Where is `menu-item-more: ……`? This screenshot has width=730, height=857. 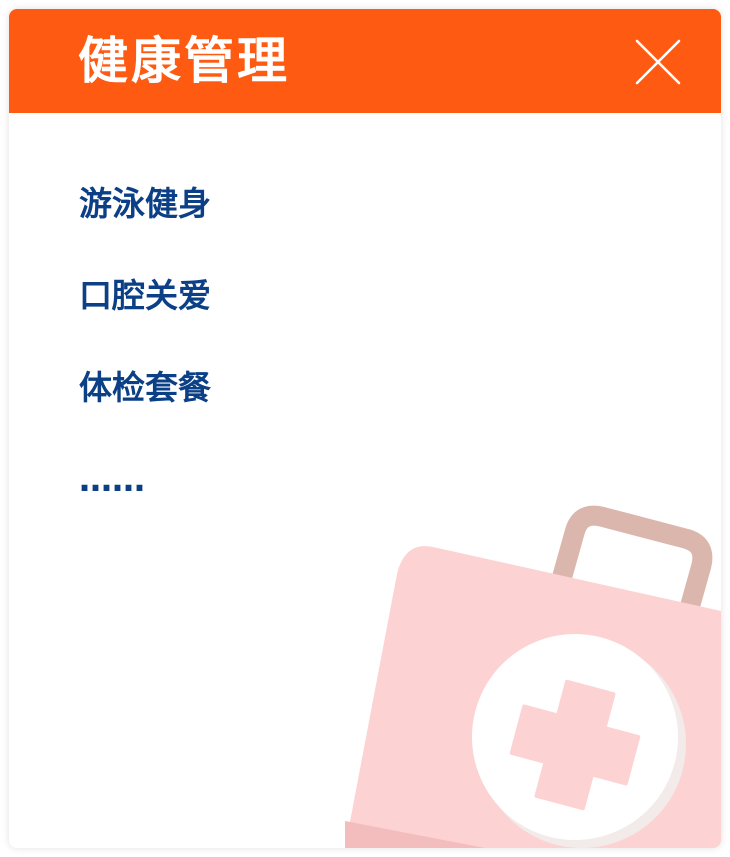 menu-item-more: …… is located at coordinates (145, 503).